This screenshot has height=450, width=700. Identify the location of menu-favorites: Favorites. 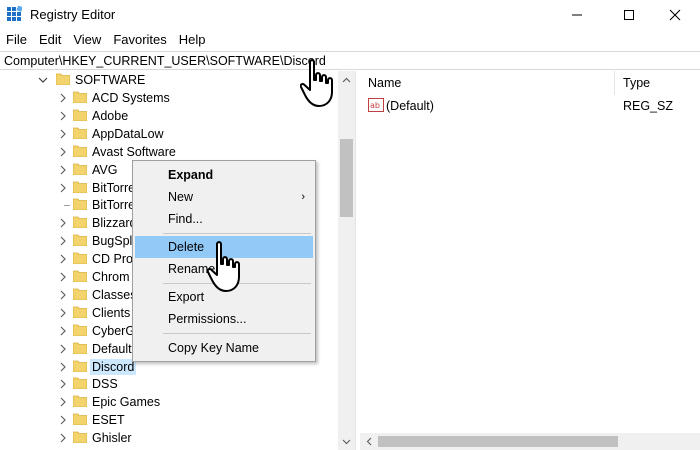
(139, 40).